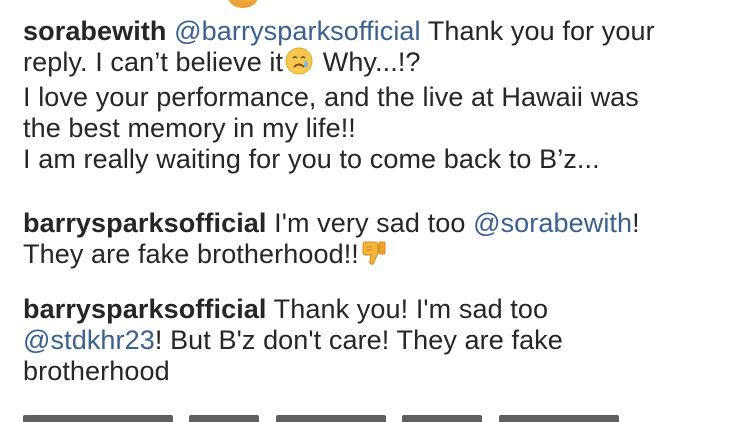  I want to click on comment-text: Why...!?, so click(371, 62).